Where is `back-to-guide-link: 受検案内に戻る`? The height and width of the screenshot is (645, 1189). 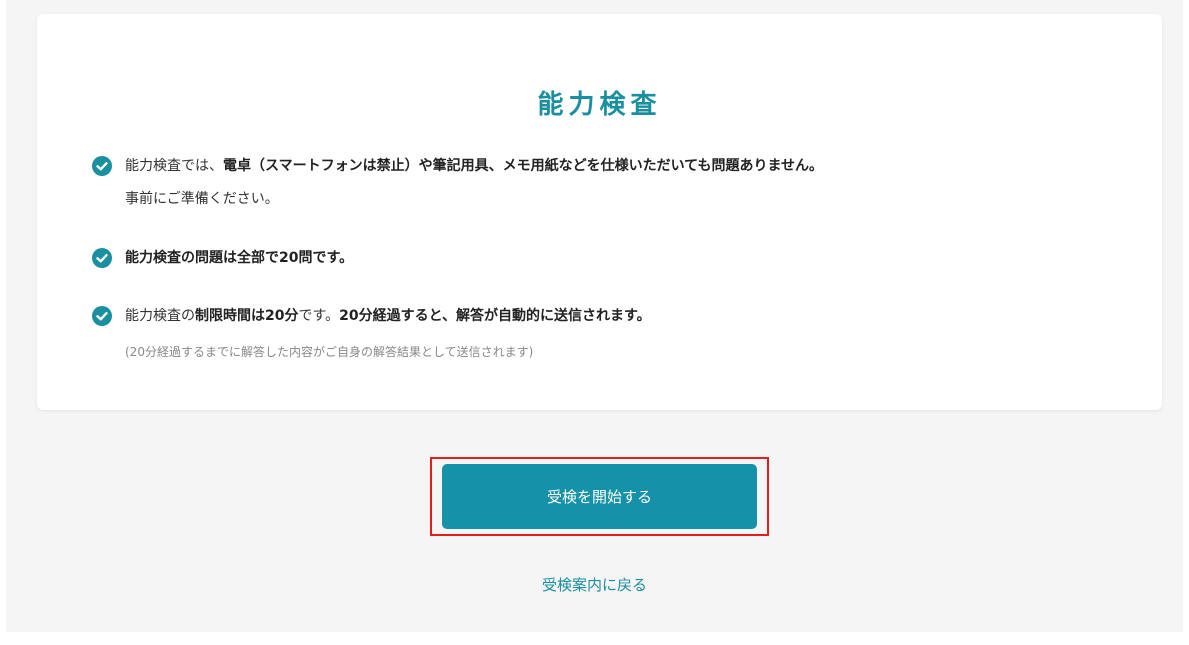
back-to-guide-link: 受検案内に戻る is located at coordinates (594, 585).